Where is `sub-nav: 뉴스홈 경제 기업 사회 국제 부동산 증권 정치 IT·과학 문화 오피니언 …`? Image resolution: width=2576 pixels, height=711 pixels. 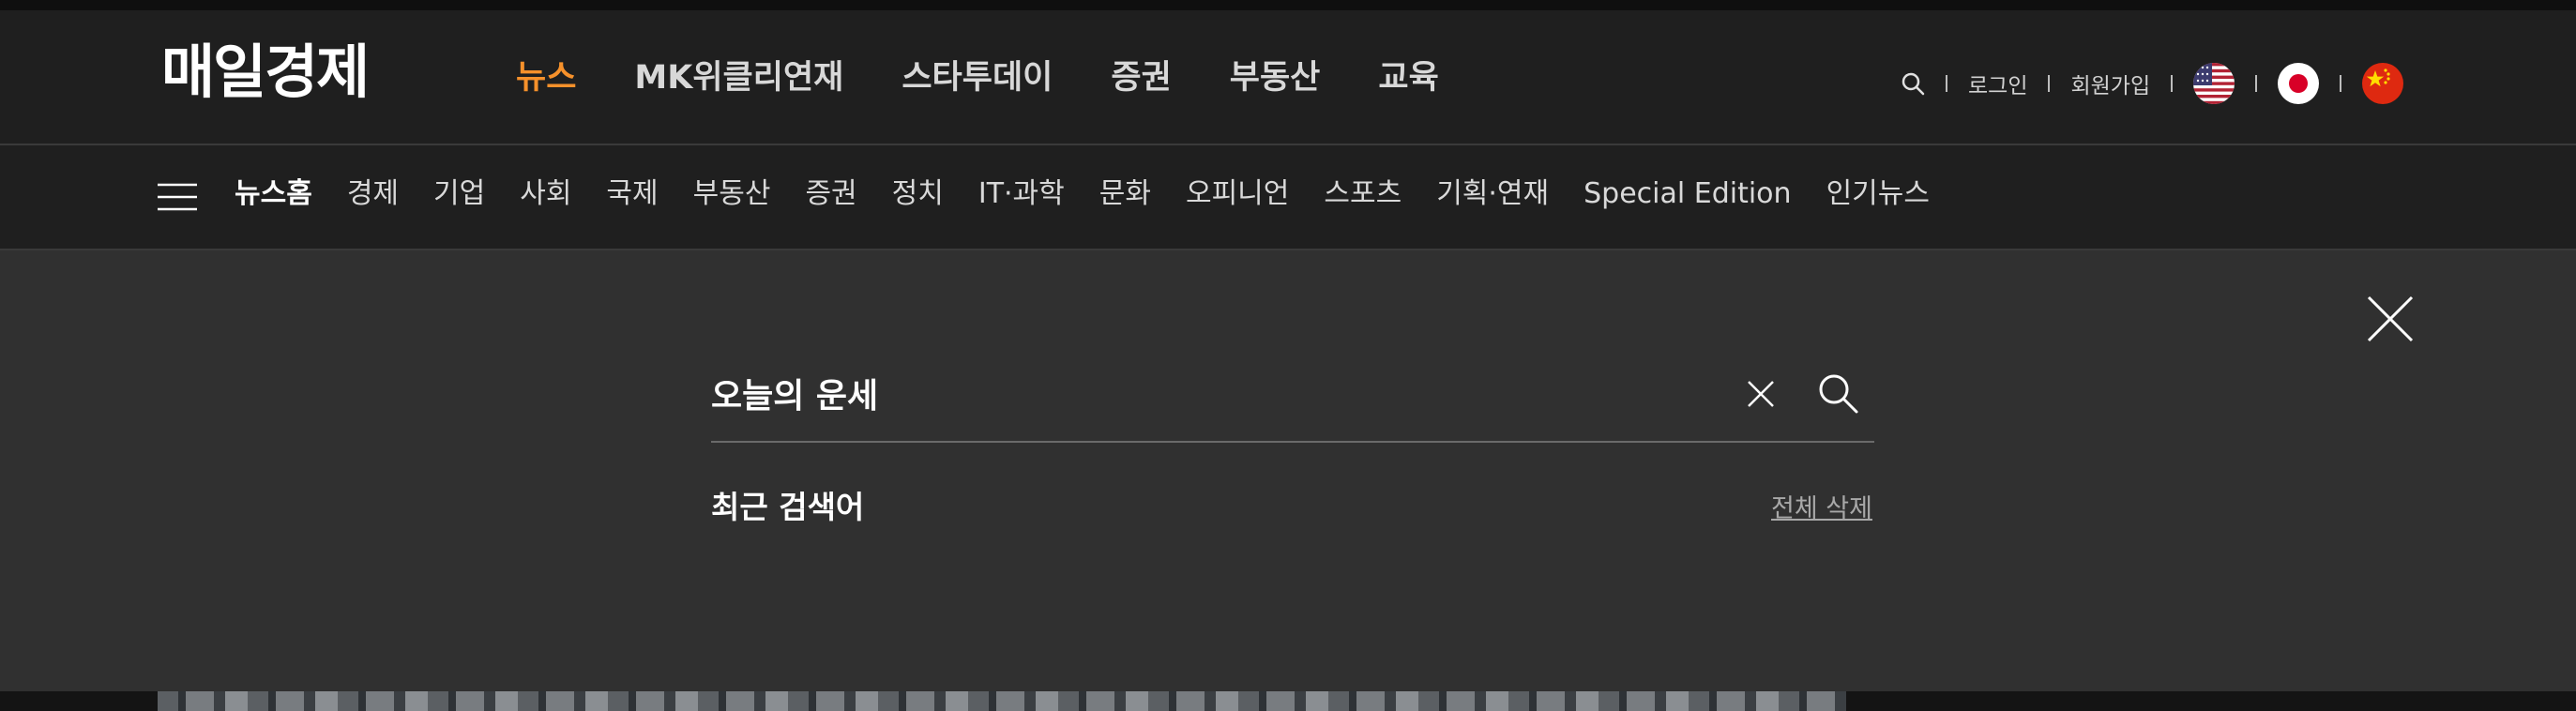 sub-nav: 뉴스홈 경제 기업 사회 국제 부동산 증권 정치 IT·과학 문화 오피니언 … is located at coordinates (1288, 197).